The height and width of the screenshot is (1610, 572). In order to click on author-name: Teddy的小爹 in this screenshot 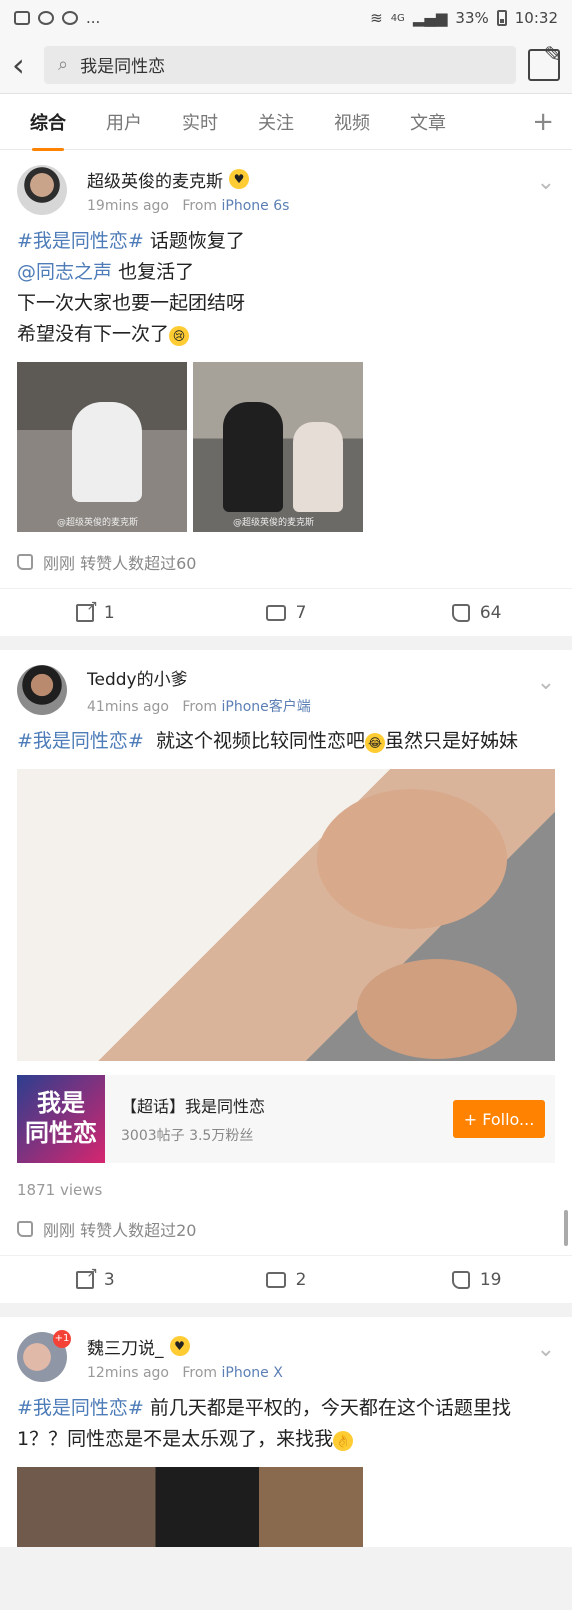, I will do `click(137, 677)`.